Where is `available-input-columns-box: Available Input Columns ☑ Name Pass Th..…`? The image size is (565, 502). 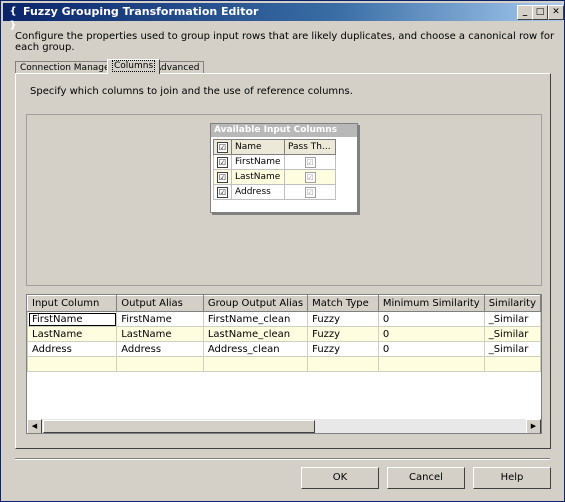 available-input-columns-box: Available Input Columns ☑ Name Pass Th..… is located at coordinates (284, 168).